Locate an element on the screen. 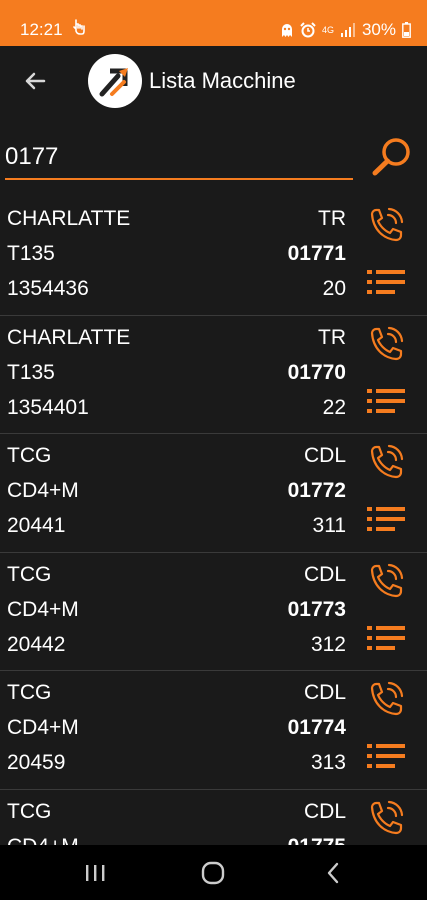 The image size is (427, 900). machine-serial: 20459 is located at coordinates (36, 762).